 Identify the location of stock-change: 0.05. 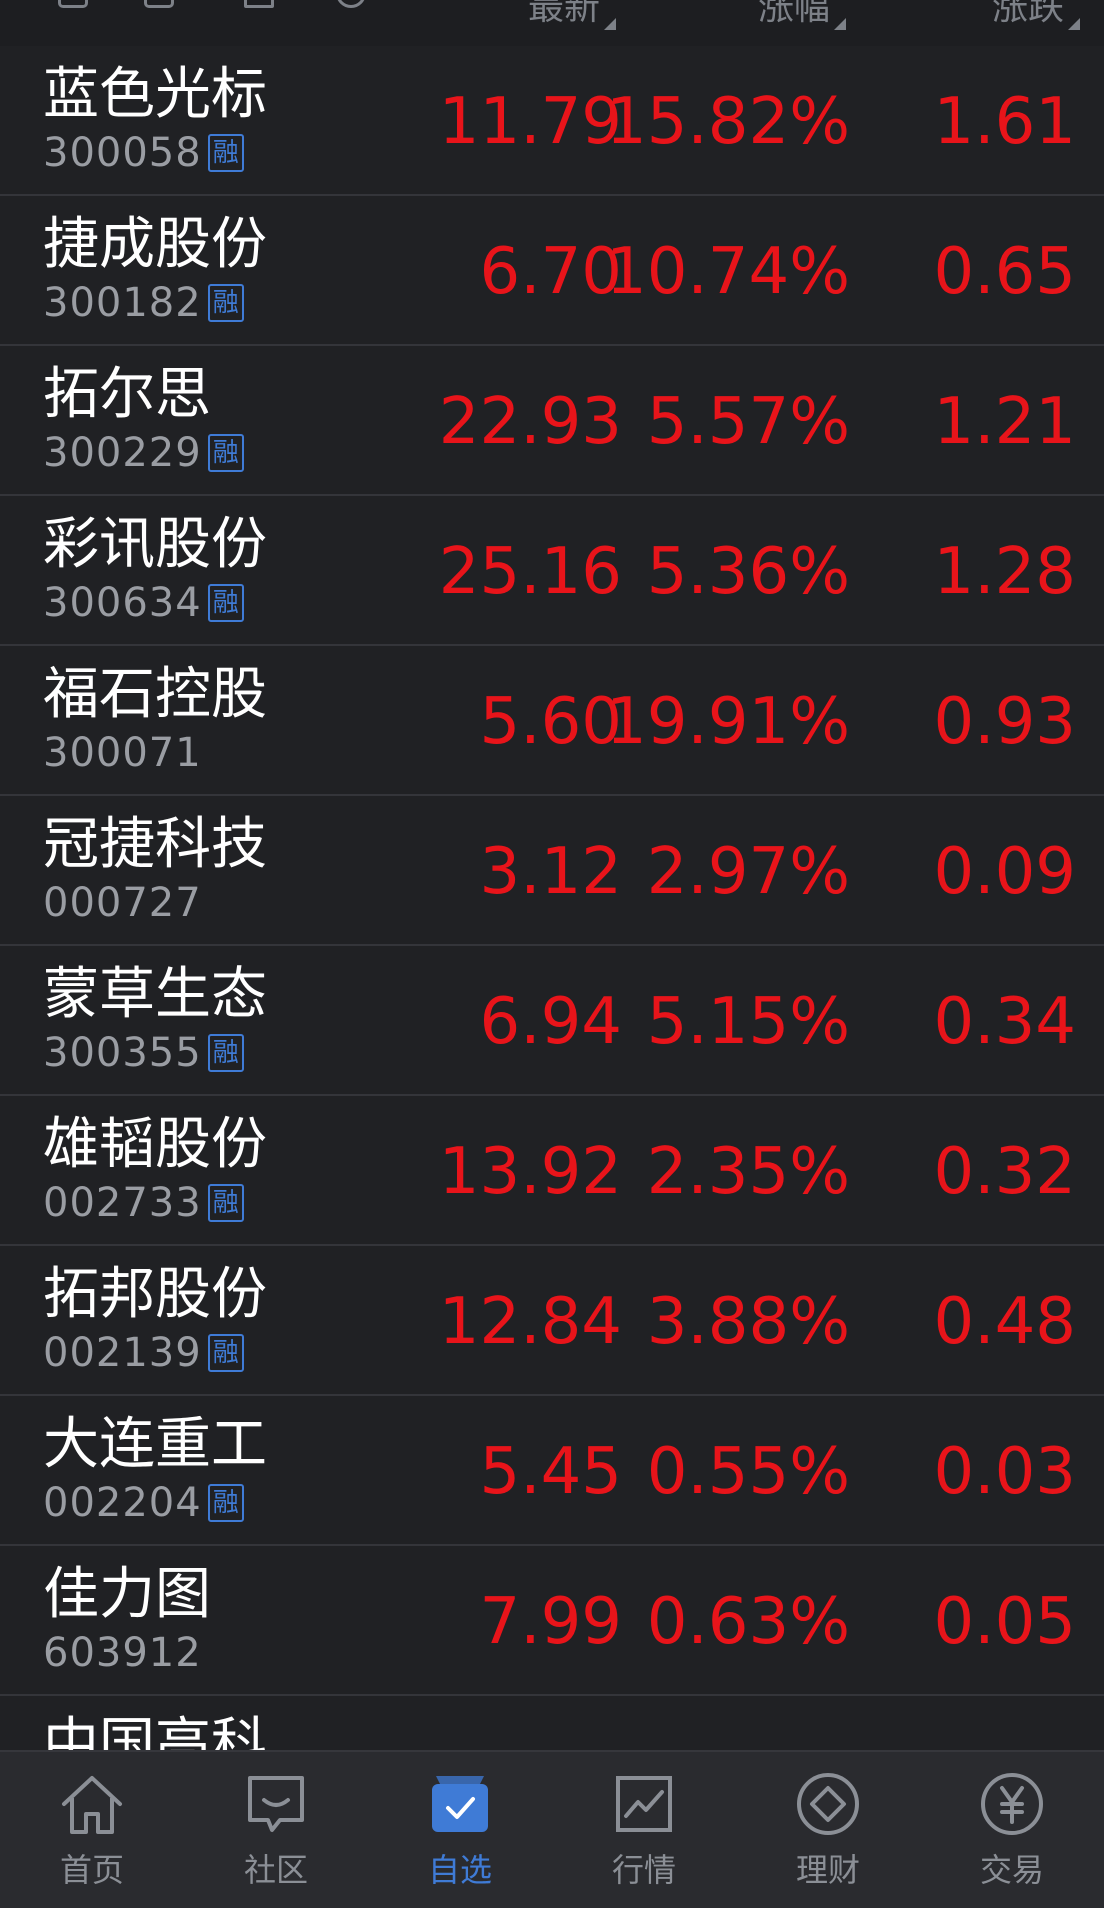
(1005, 1622).